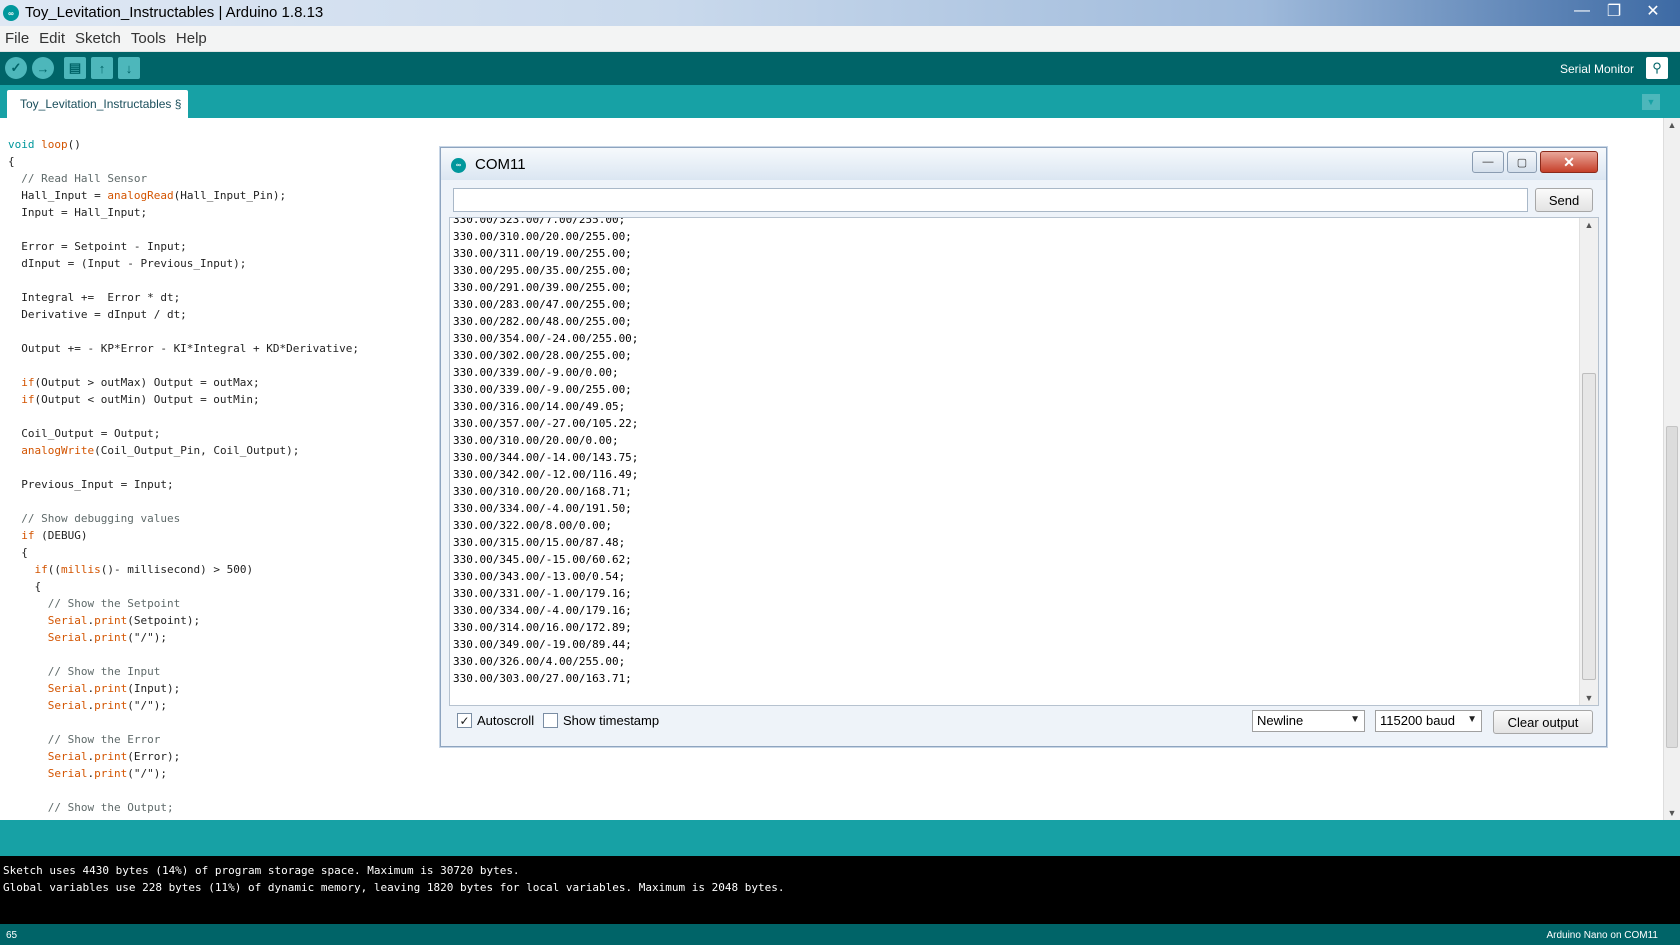  I want to click on serial-line: 330.00/326.00/4.00/255.00;, so click(539, 661).